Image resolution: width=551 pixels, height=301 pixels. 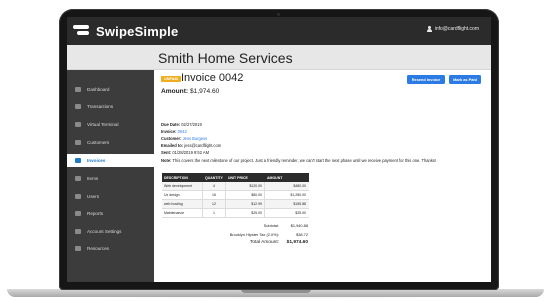 I want to click on title-bar: Smith Home Services, so click(x=279, y=57).